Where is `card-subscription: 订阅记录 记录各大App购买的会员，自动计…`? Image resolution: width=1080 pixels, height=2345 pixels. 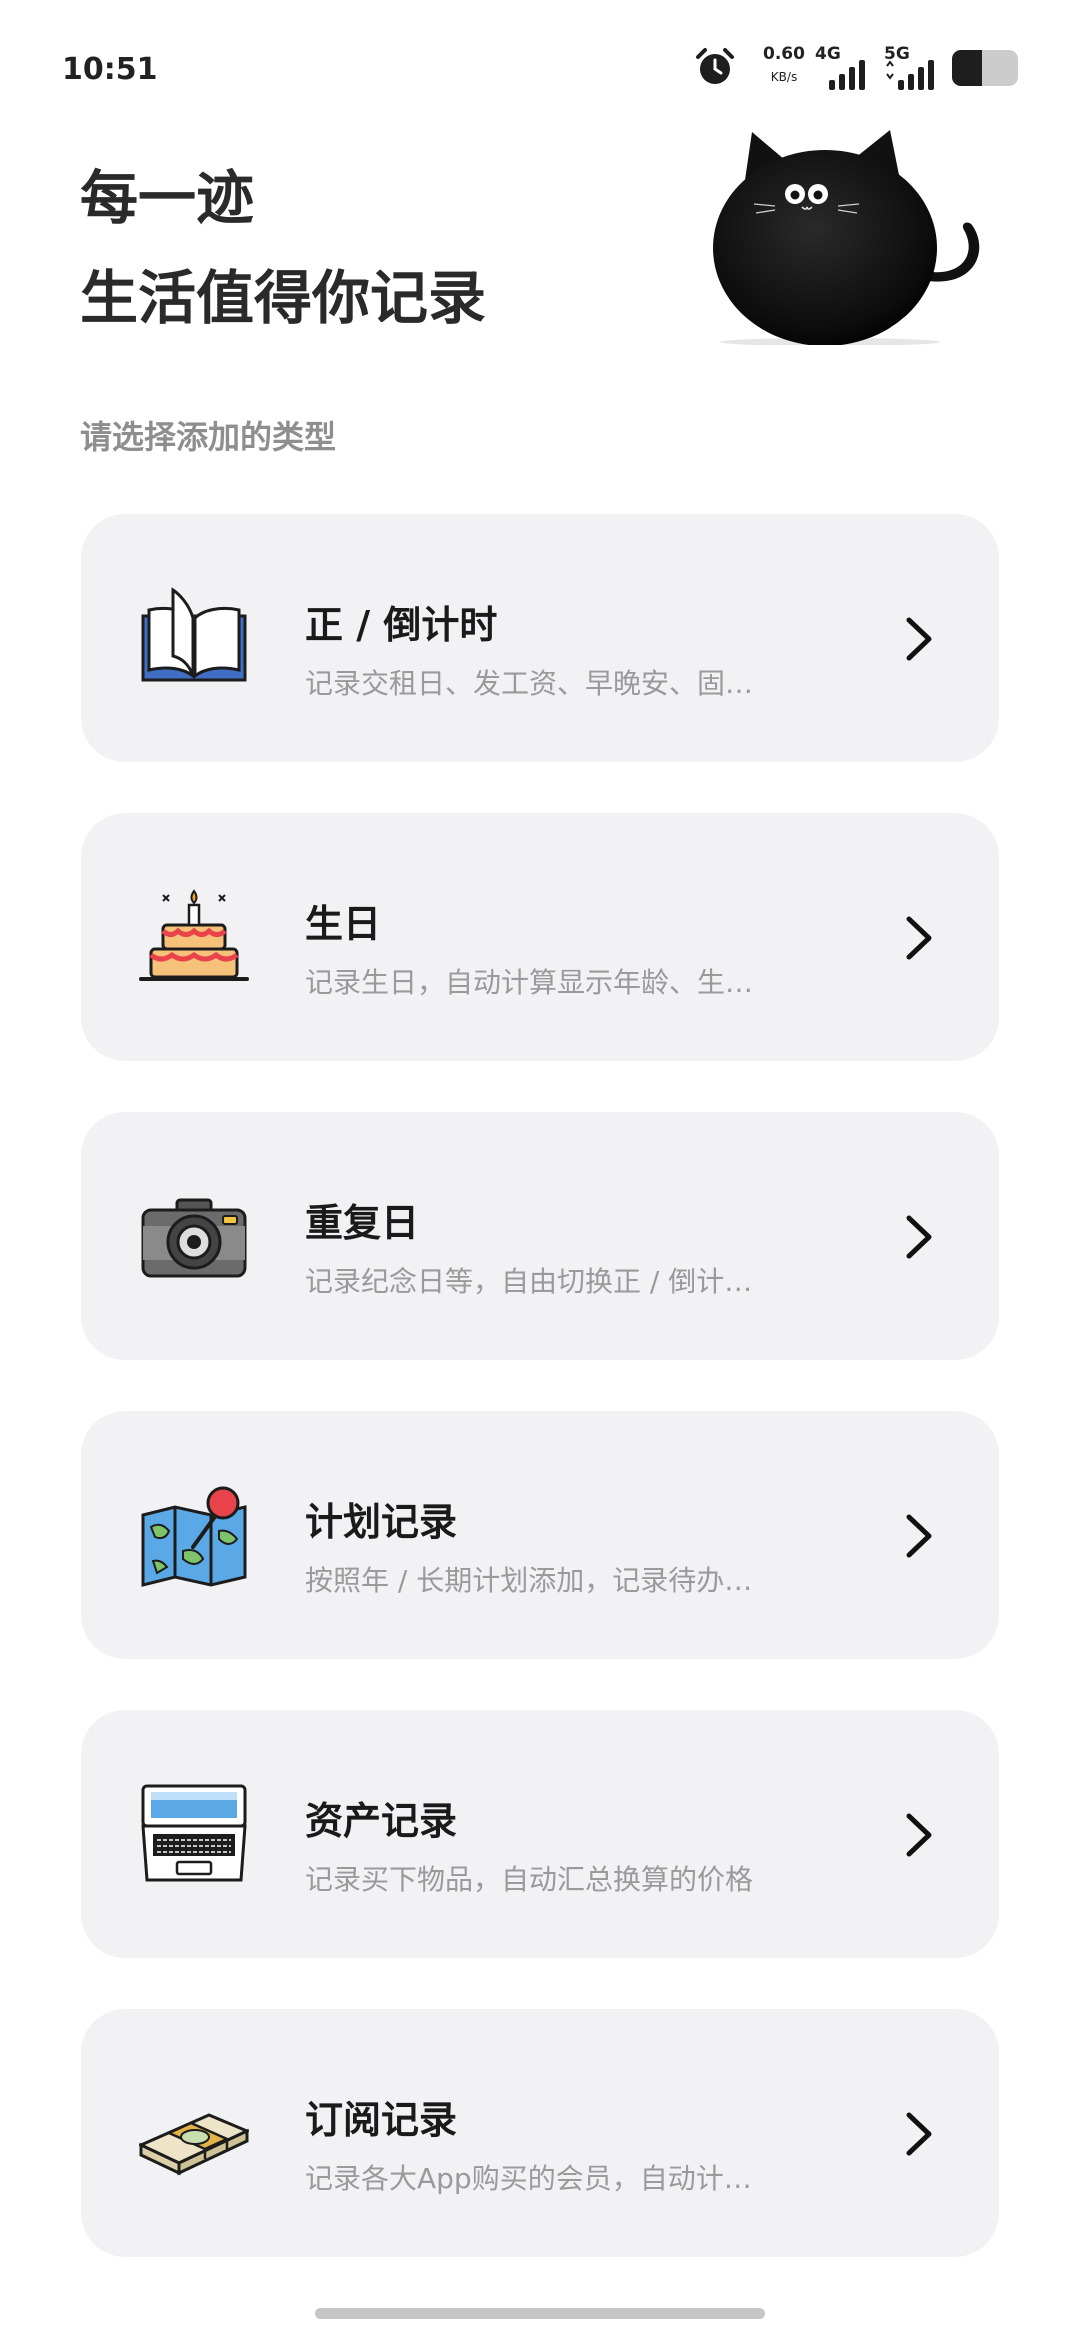 card-subscription: 订阅记录 记录各大App购买的会员，自动计… is located at coordinates (540, 2133).